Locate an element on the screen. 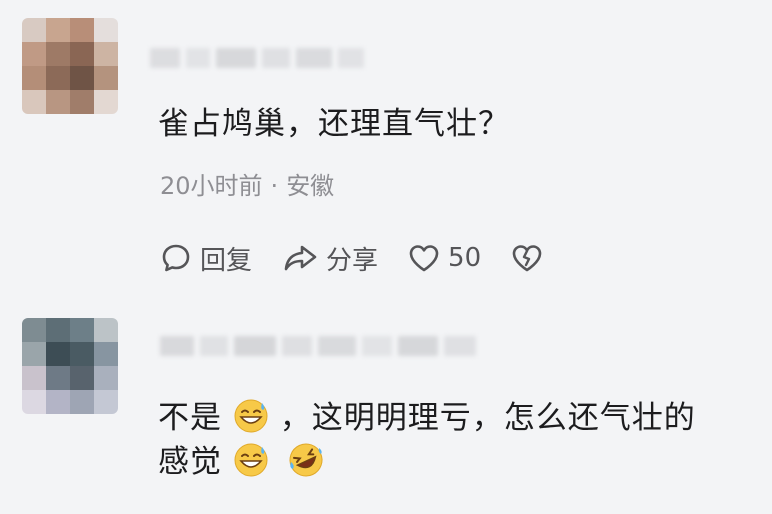 The height and width of the screenshot is (514, 772). comment-text-part: ，这明明理亏，怎么还气壮的 is located at coordinates (487, 418).